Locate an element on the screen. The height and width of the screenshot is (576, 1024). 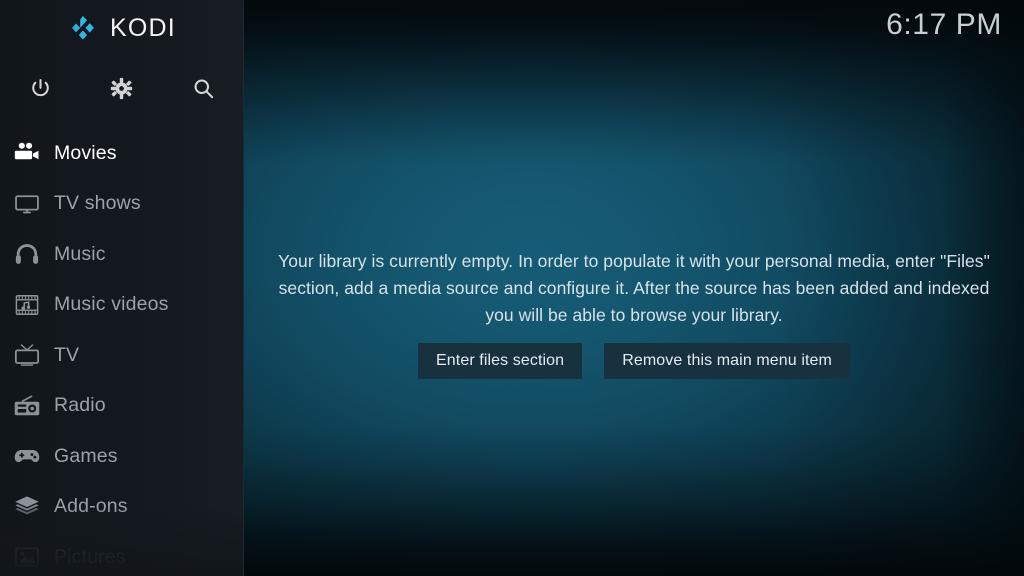
gear-icon is located at coordinates (122, 88).